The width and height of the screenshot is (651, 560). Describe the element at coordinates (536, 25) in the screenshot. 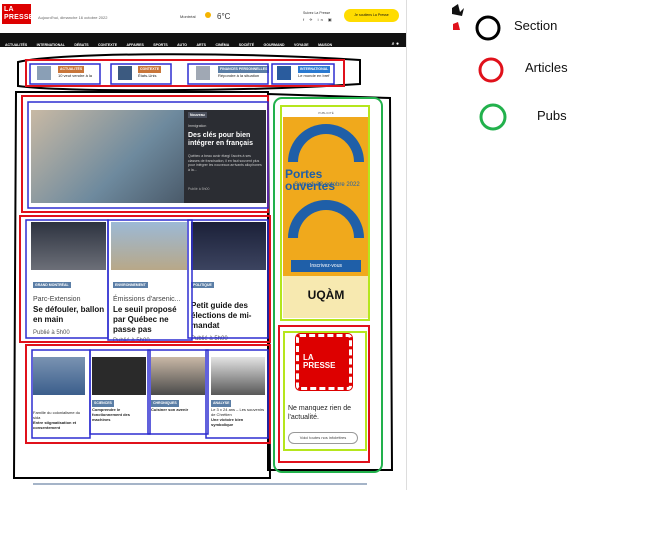

I see `legend-section-label: Section` at that location.